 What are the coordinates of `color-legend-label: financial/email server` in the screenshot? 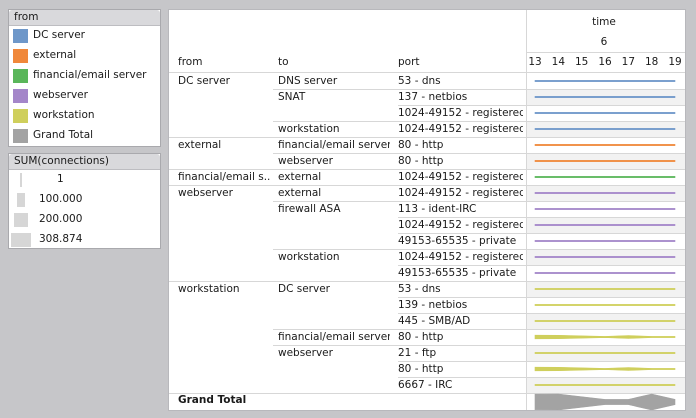 It's located at (90, 75).